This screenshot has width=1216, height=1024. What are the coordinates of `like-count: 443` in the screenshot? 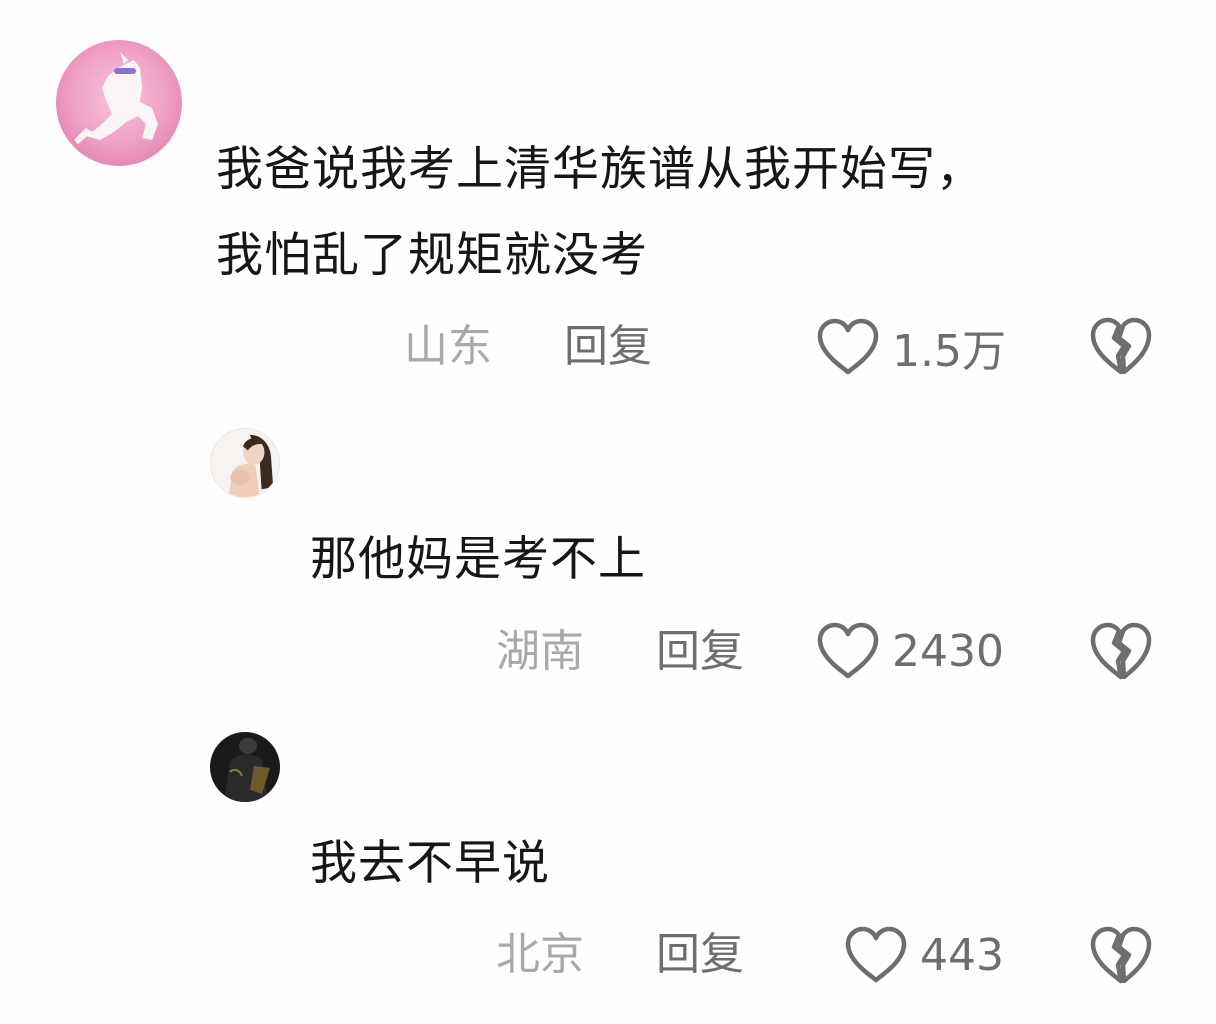 It's located at (962, 955).